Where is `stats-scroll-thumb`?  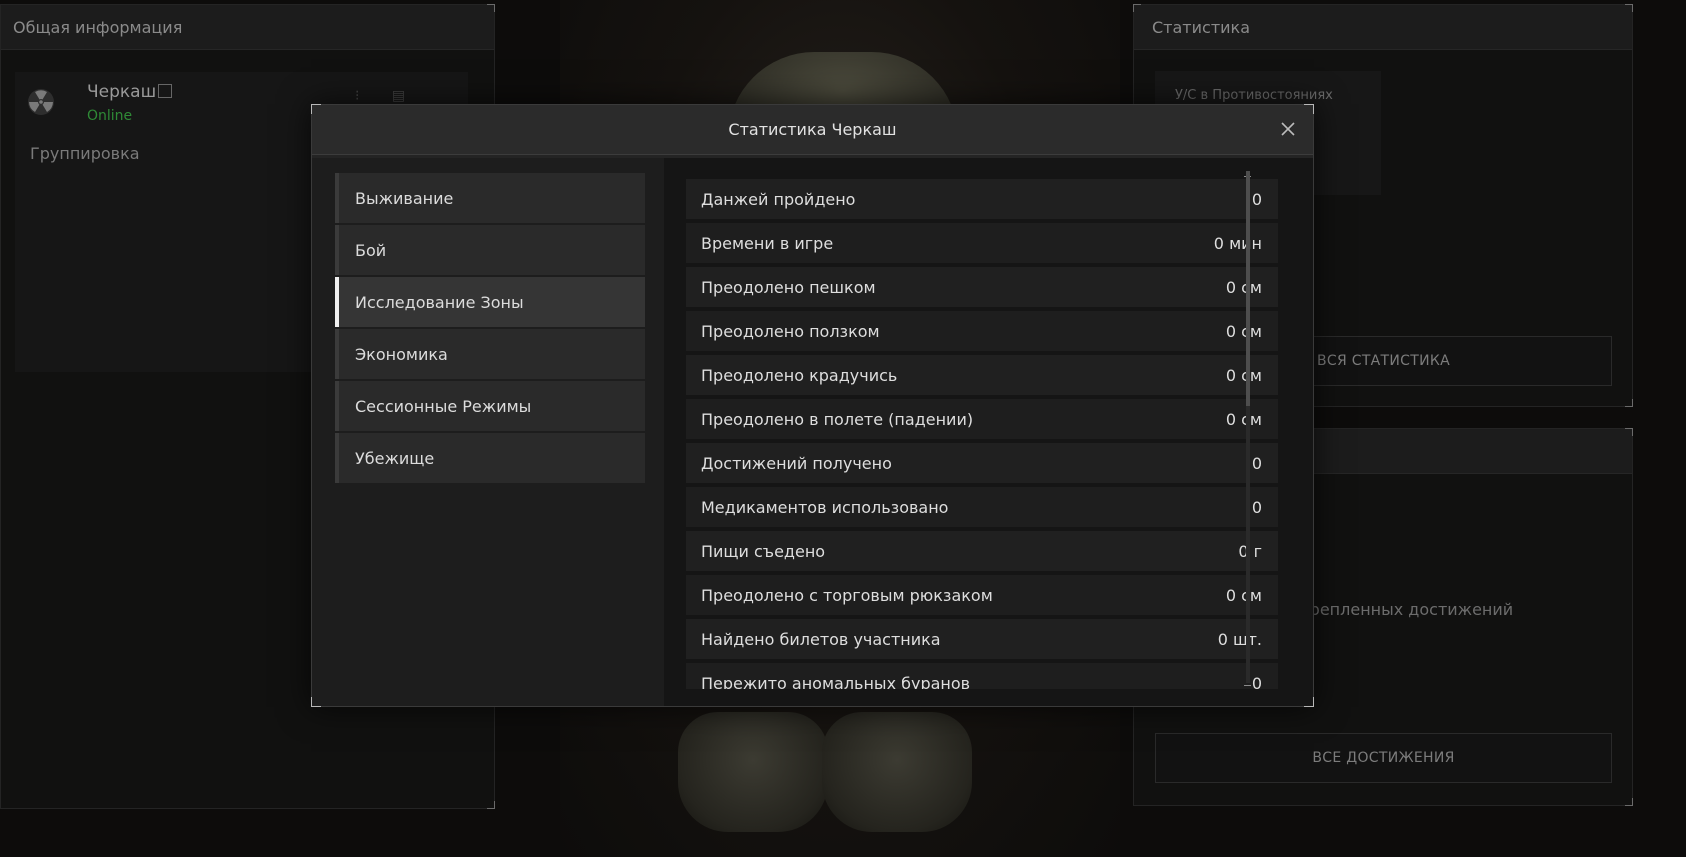 stats-scroll-thumb is located at coordinates (1248, 288).